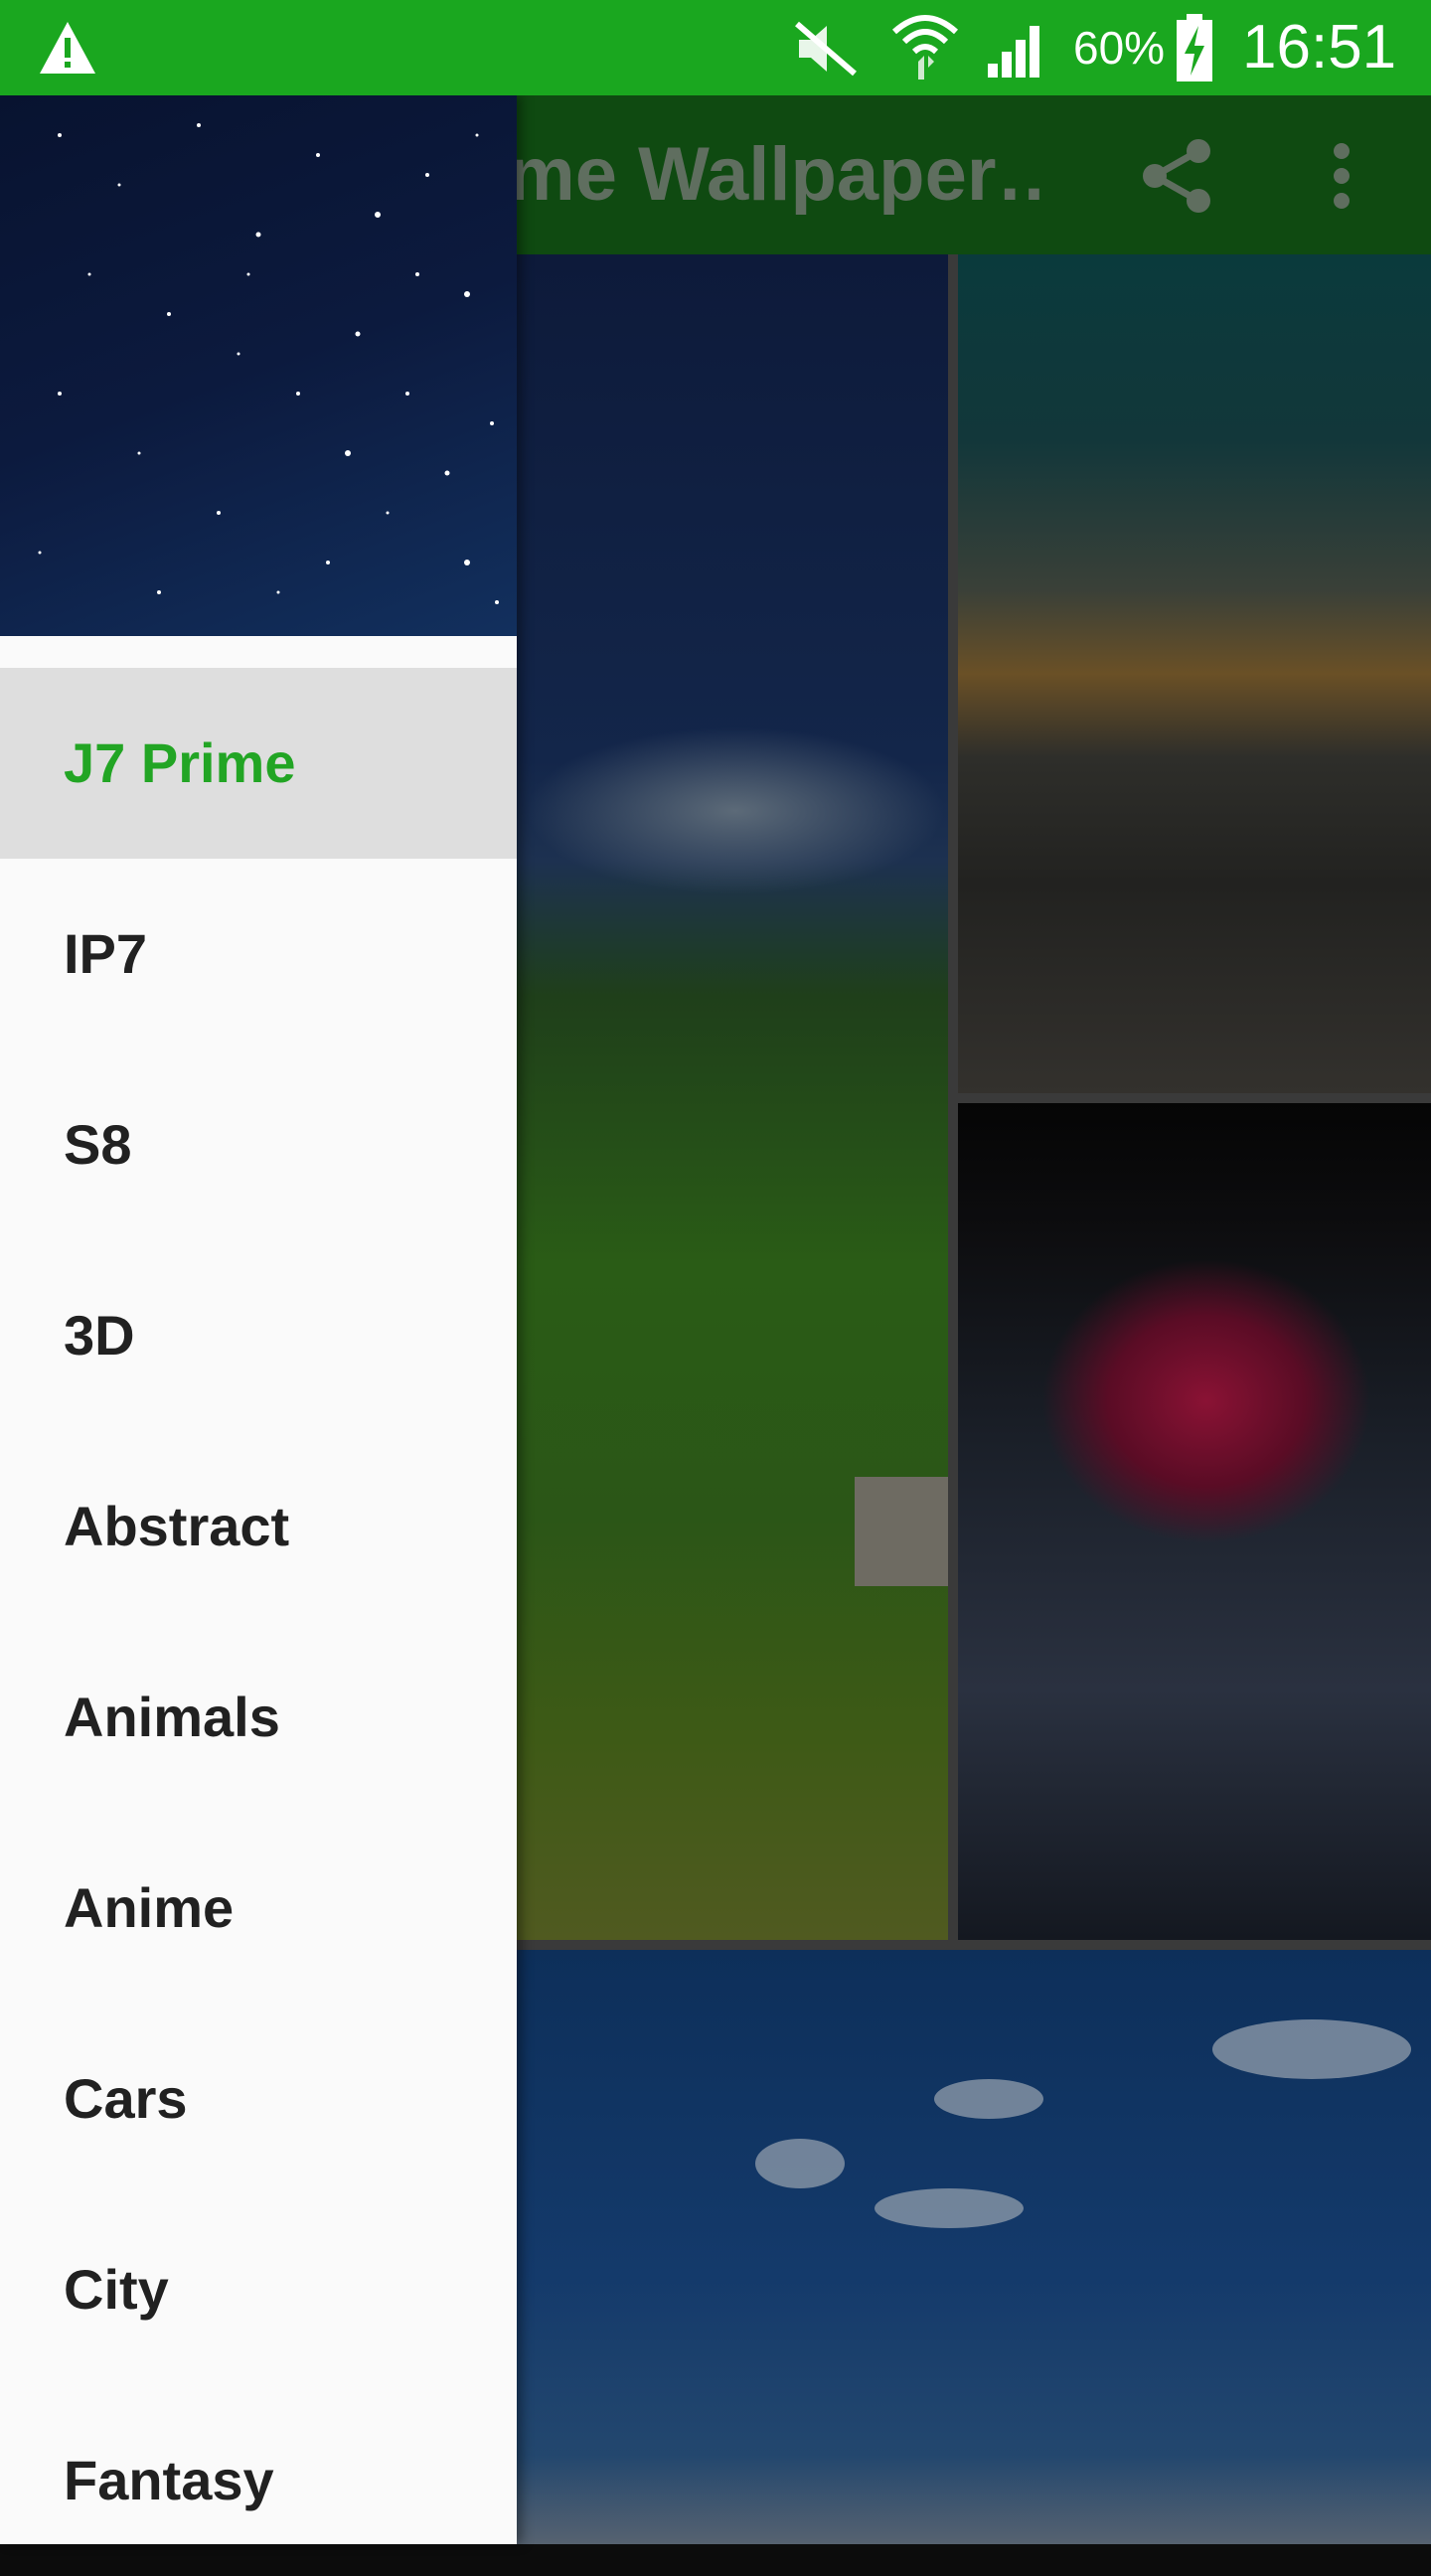 The height and width of the screenshot is (2576, 1431). I want to click on status-bar: 60% 16:51, so click(715, 47).